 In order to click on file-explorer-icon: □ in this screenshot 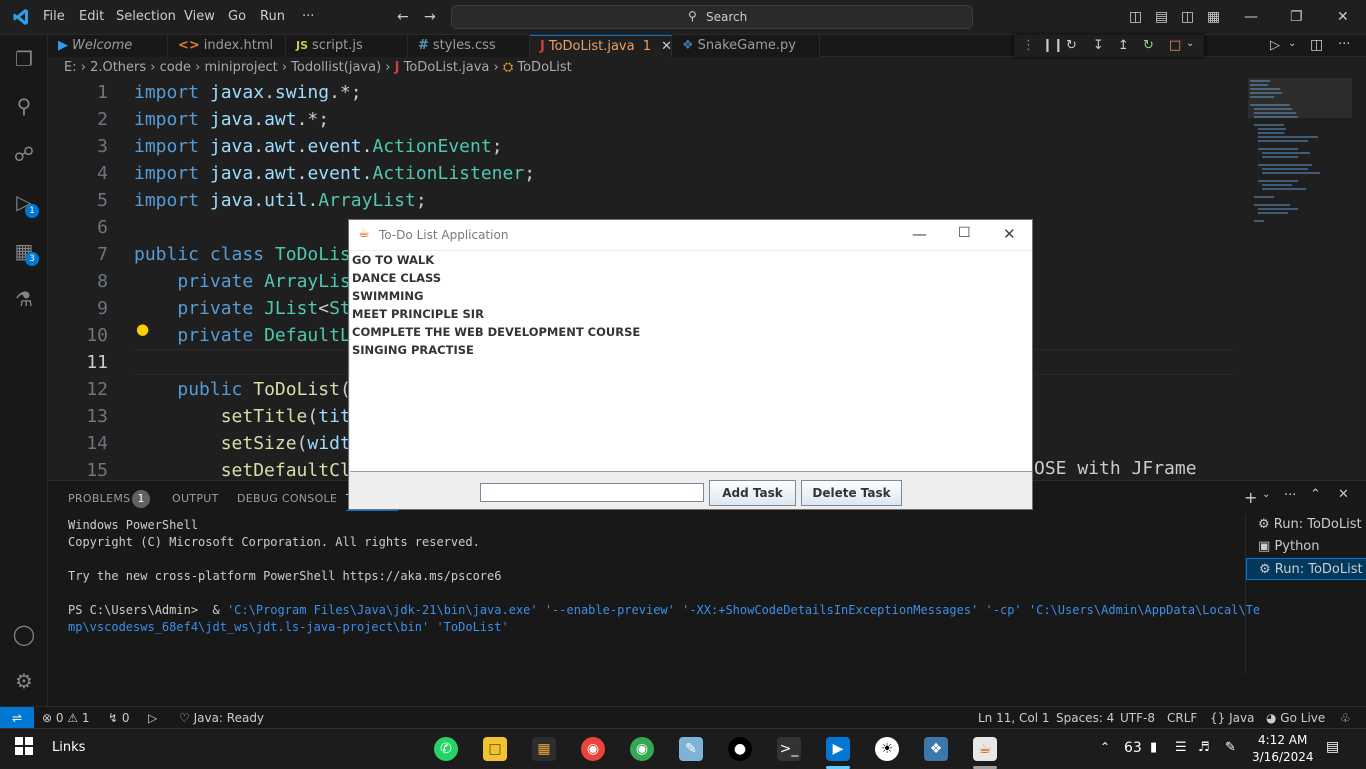, I will do `click(495, 749)`.